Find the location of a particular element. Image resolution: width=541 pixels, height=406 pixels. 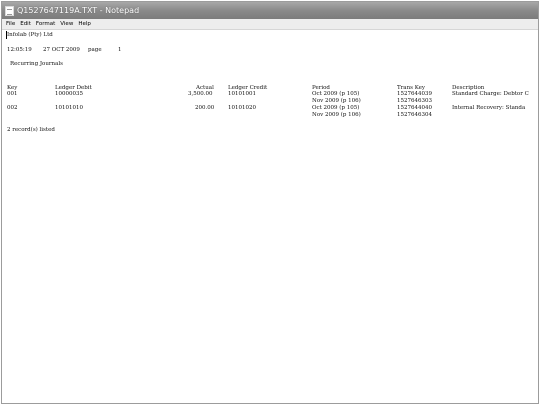

row-key: 001 is located at coordinates (12, 94).